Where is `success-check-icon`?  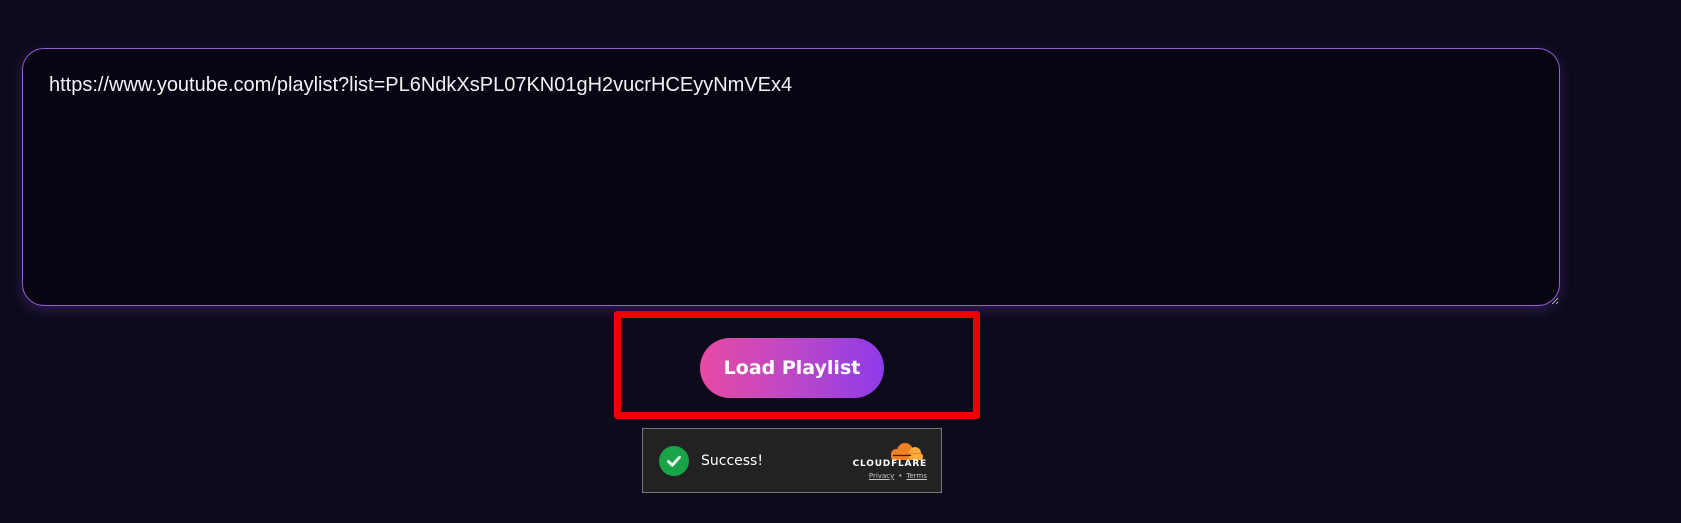 success-check-icon is located at coordinates (674, 460).